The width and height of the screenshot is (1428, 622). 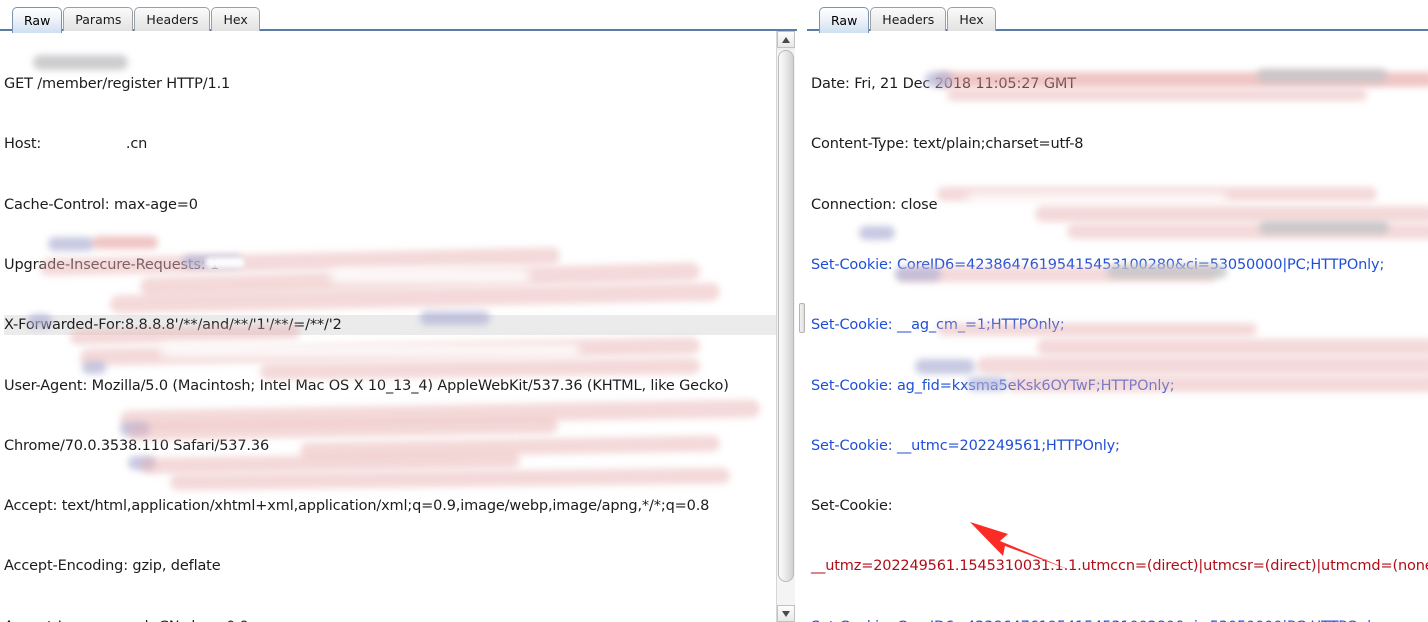 I want to click on tab-response-raw: Raw, so click(x=844, y=20).